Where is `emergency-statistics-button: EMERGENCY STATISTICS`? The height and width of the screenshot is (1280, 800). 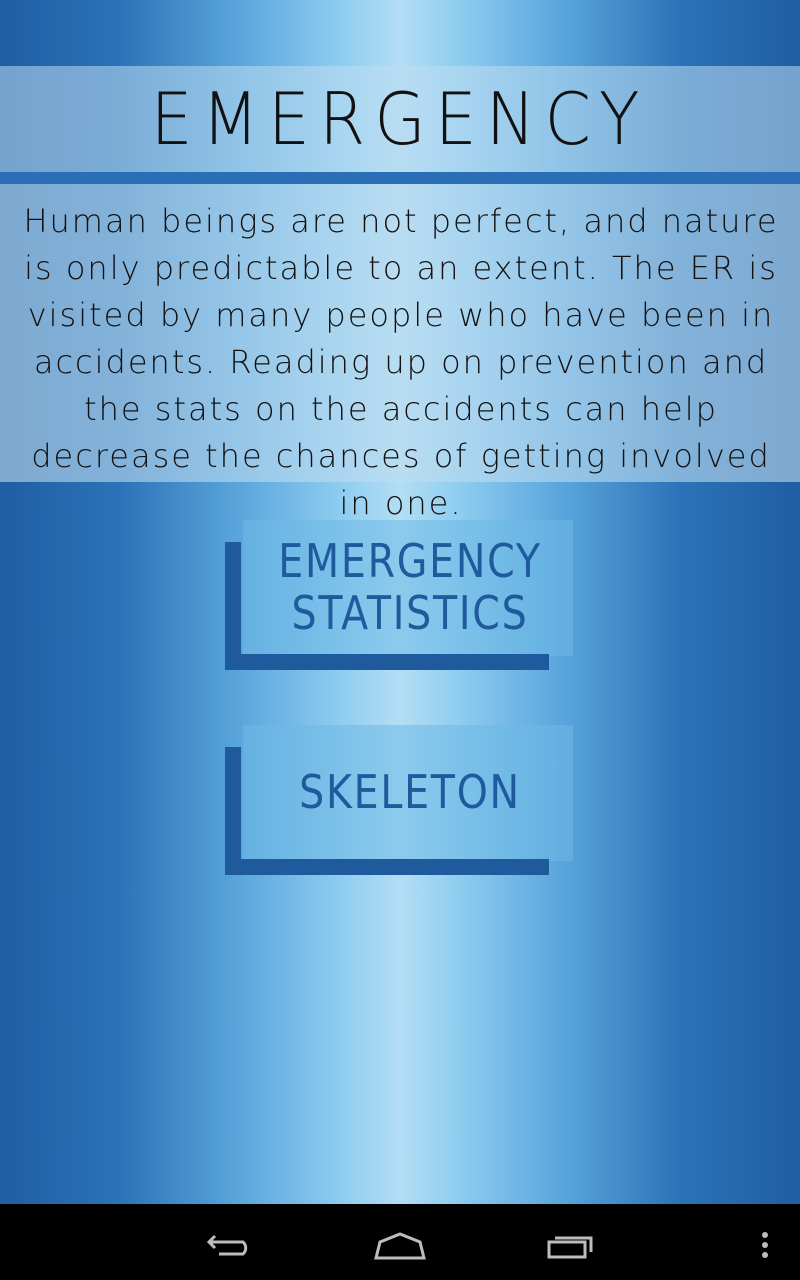
emergency-statistics-button: EMERGENCY STATISTICS is located at coordinates (399, 595).